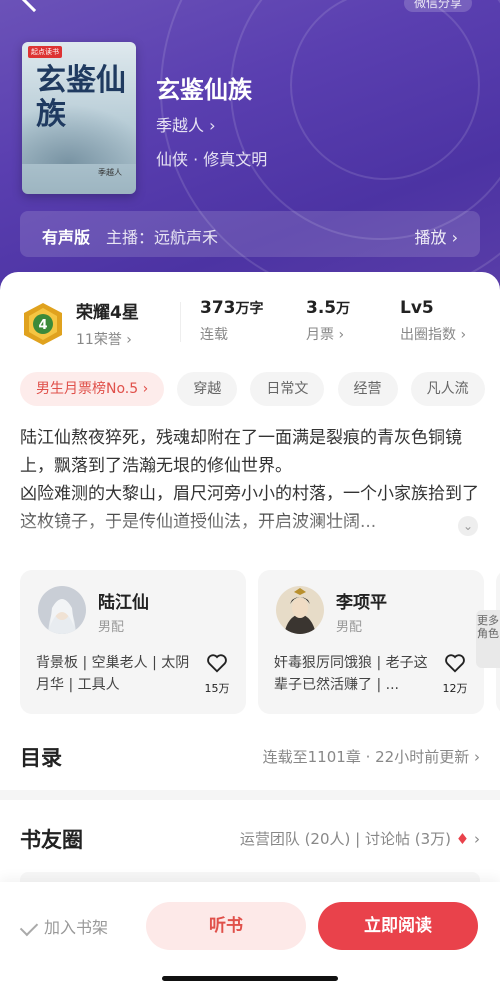 Image resolution: width=500 pixels, height=990 pixels. I want to click on audio-version-bar: 有声版 主播：远航声禾 播放 ›, so click(250, 234).